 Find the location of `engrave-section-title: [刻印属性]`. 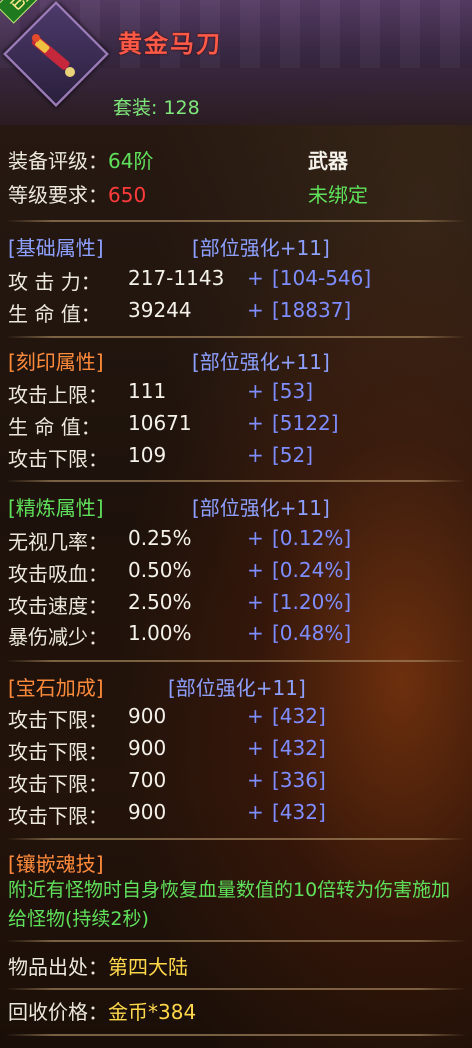

engrave-section-title: [刻印属性] is located at coordinates (56, 362).